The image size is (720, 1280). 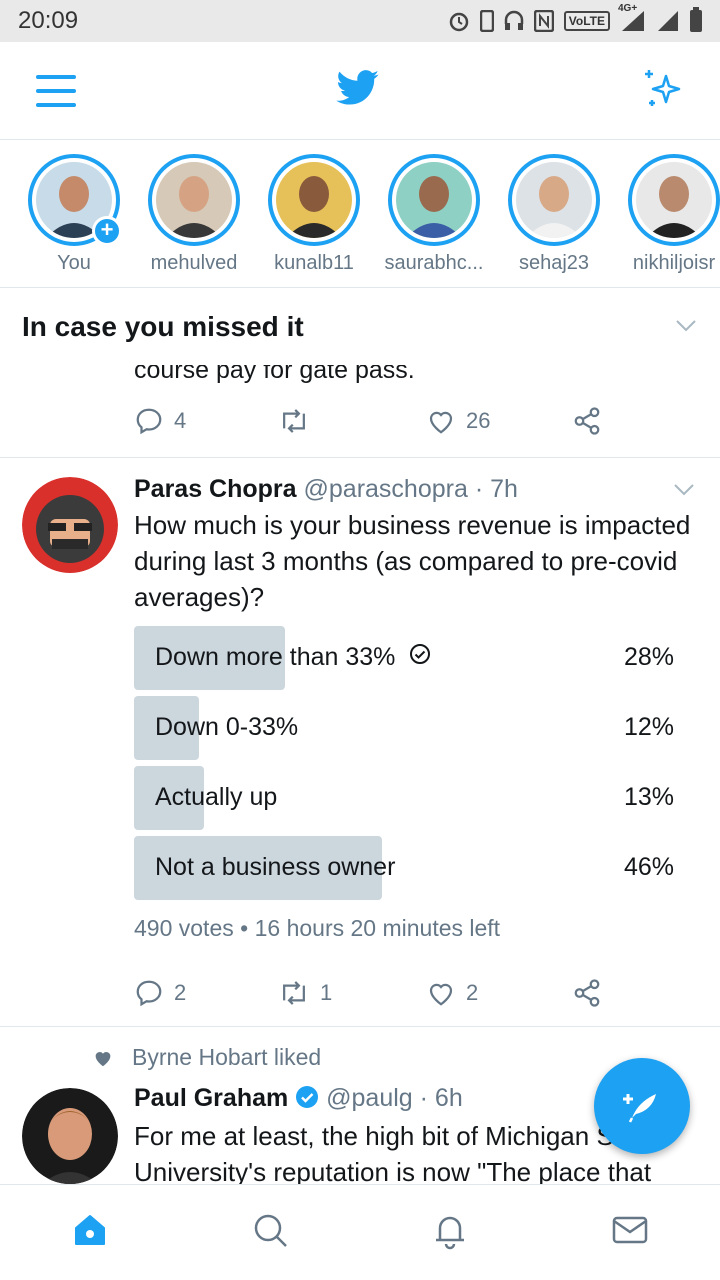 I want to click on compose-tweet-button, so click(x=642, y=1106).